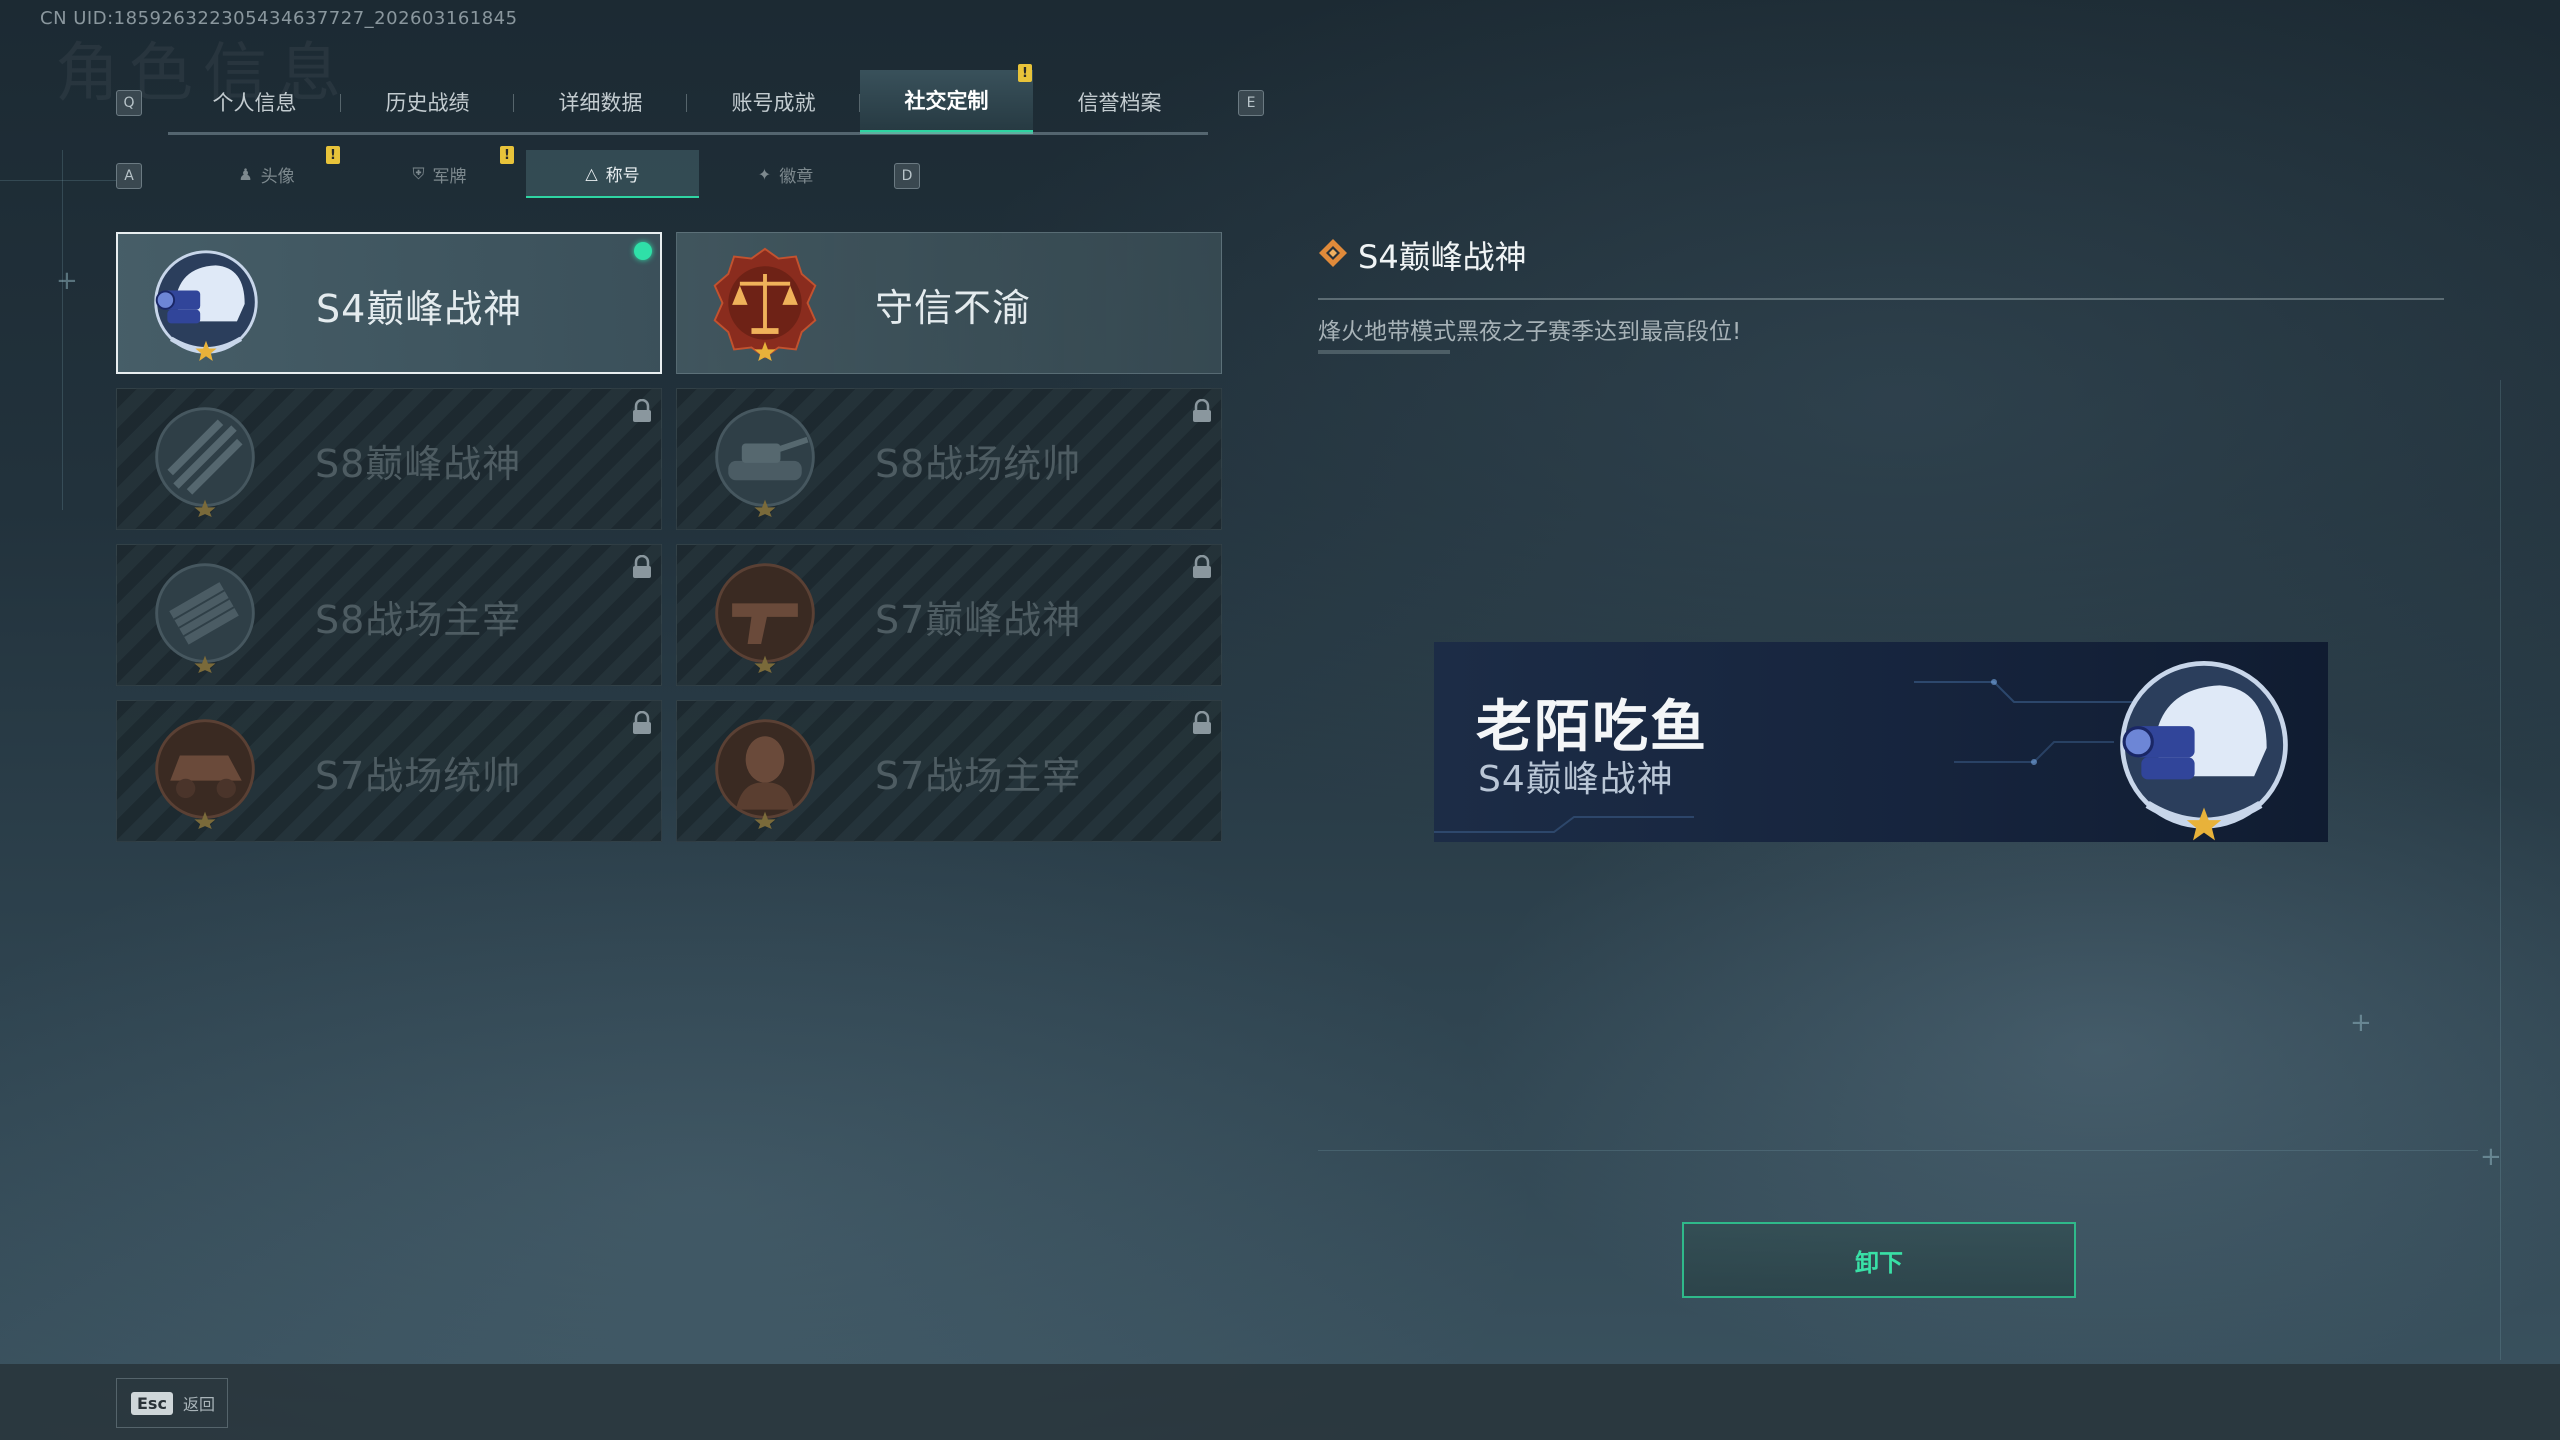  I want to click on sub-tab-bar: ♟ 头像 ⛨ 军牌 △ 称号 ✦ 徽章, so click(526, 174).